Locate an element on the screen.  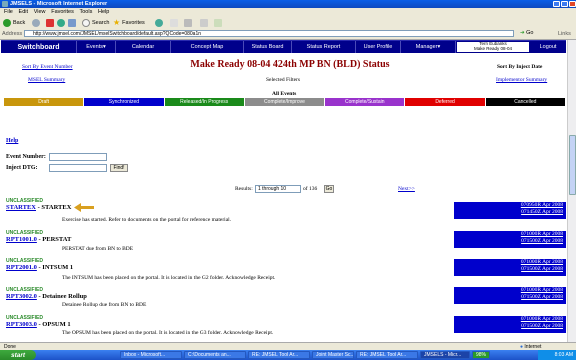
search-label: Search is located at coordinates (101, 22).